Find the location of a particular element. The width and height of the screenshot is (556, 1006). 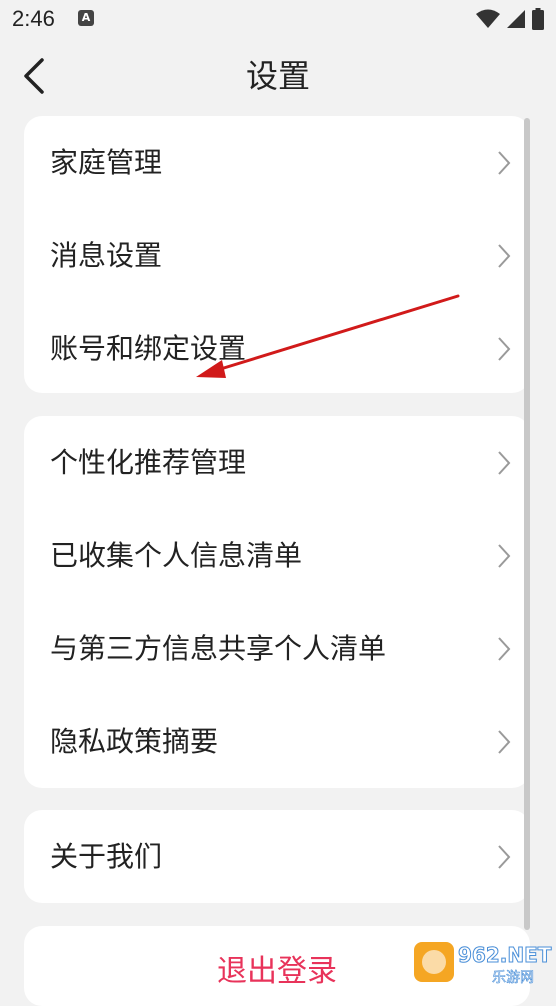

settings-group-about: 关于我们 is located at coordinates (277, 856).